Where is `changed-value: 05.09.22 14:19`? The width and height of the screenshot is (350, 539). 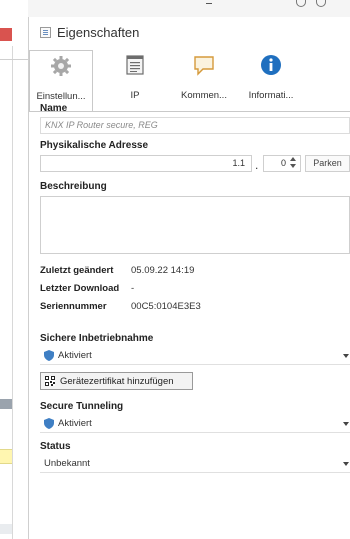 changed-value: 05.09.22 14:19 is located at coordinates (163, 270).